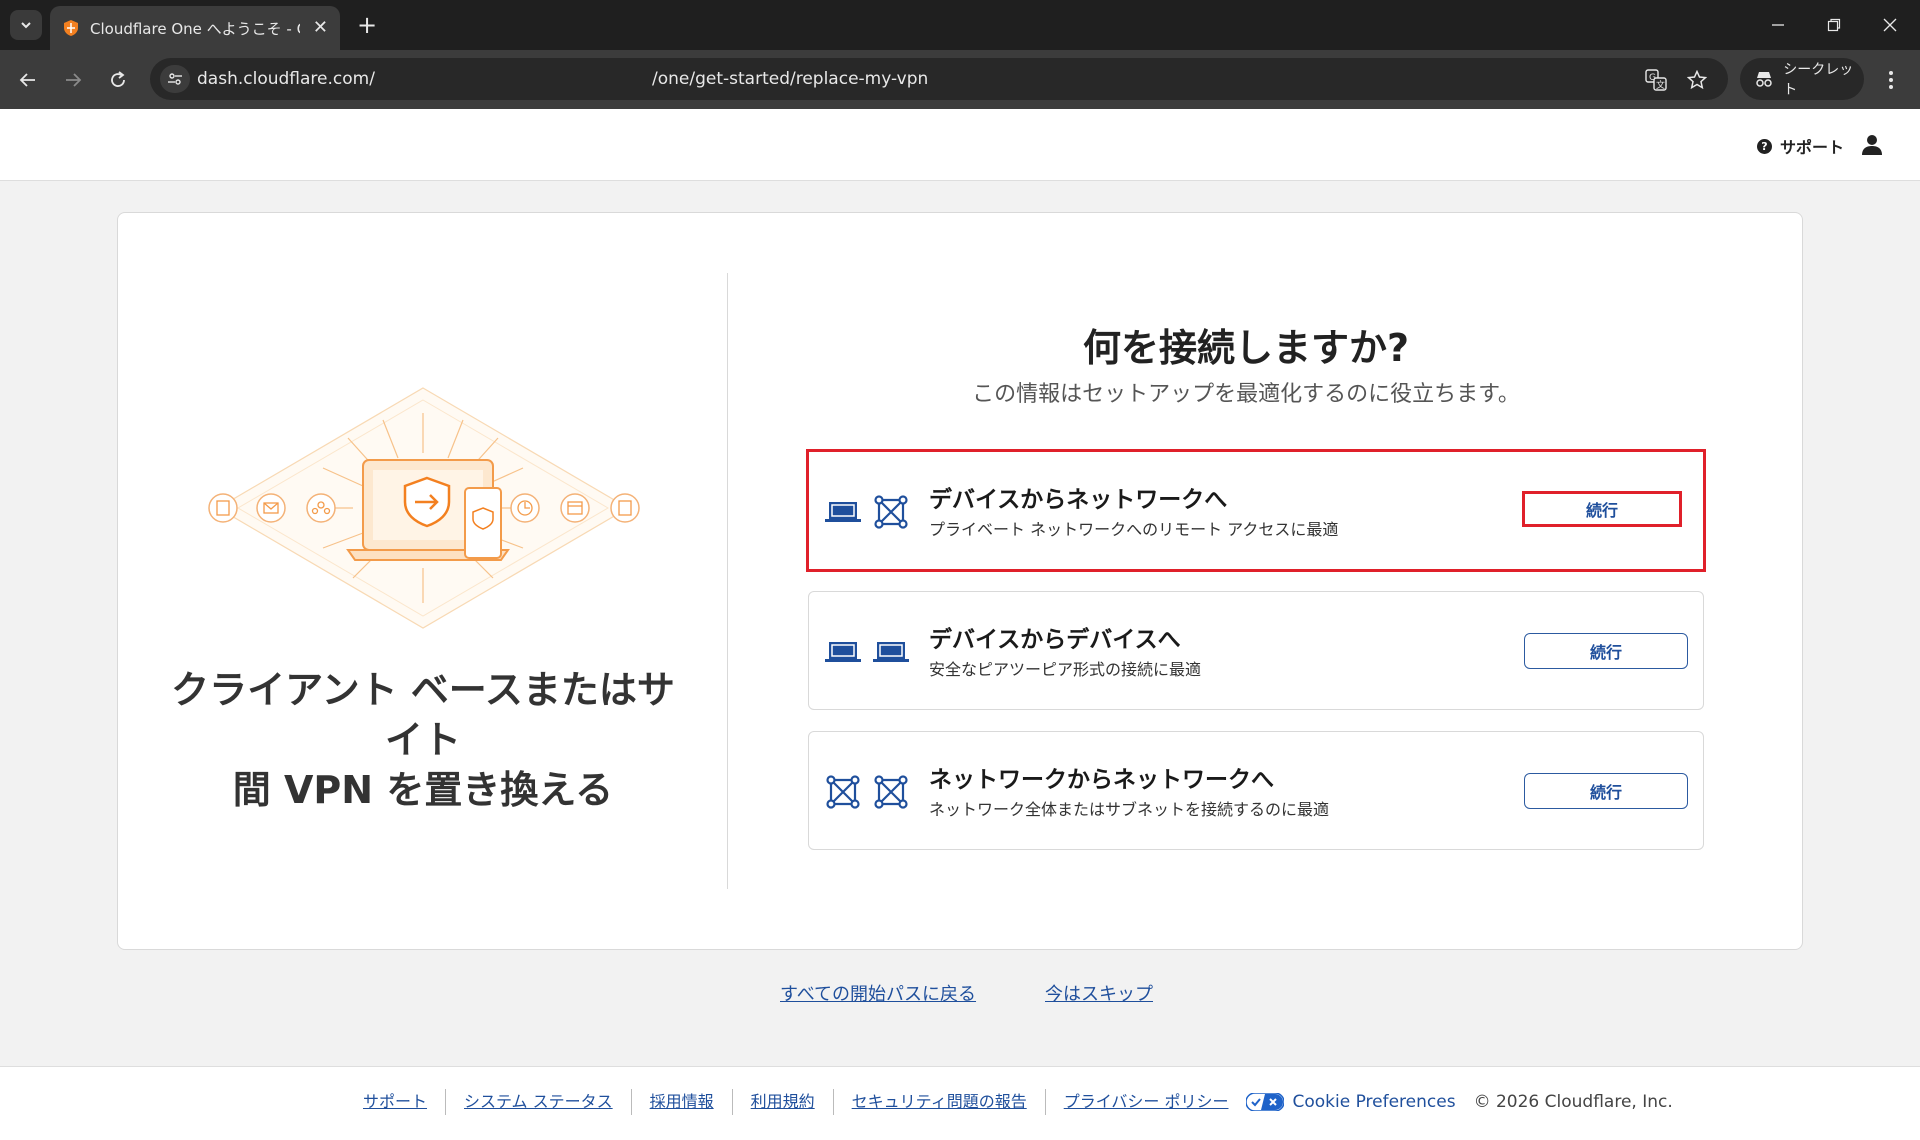 The width and height of the screenshot is (1920, 1140). I want to click on tab-search-button, so click(26, 25).